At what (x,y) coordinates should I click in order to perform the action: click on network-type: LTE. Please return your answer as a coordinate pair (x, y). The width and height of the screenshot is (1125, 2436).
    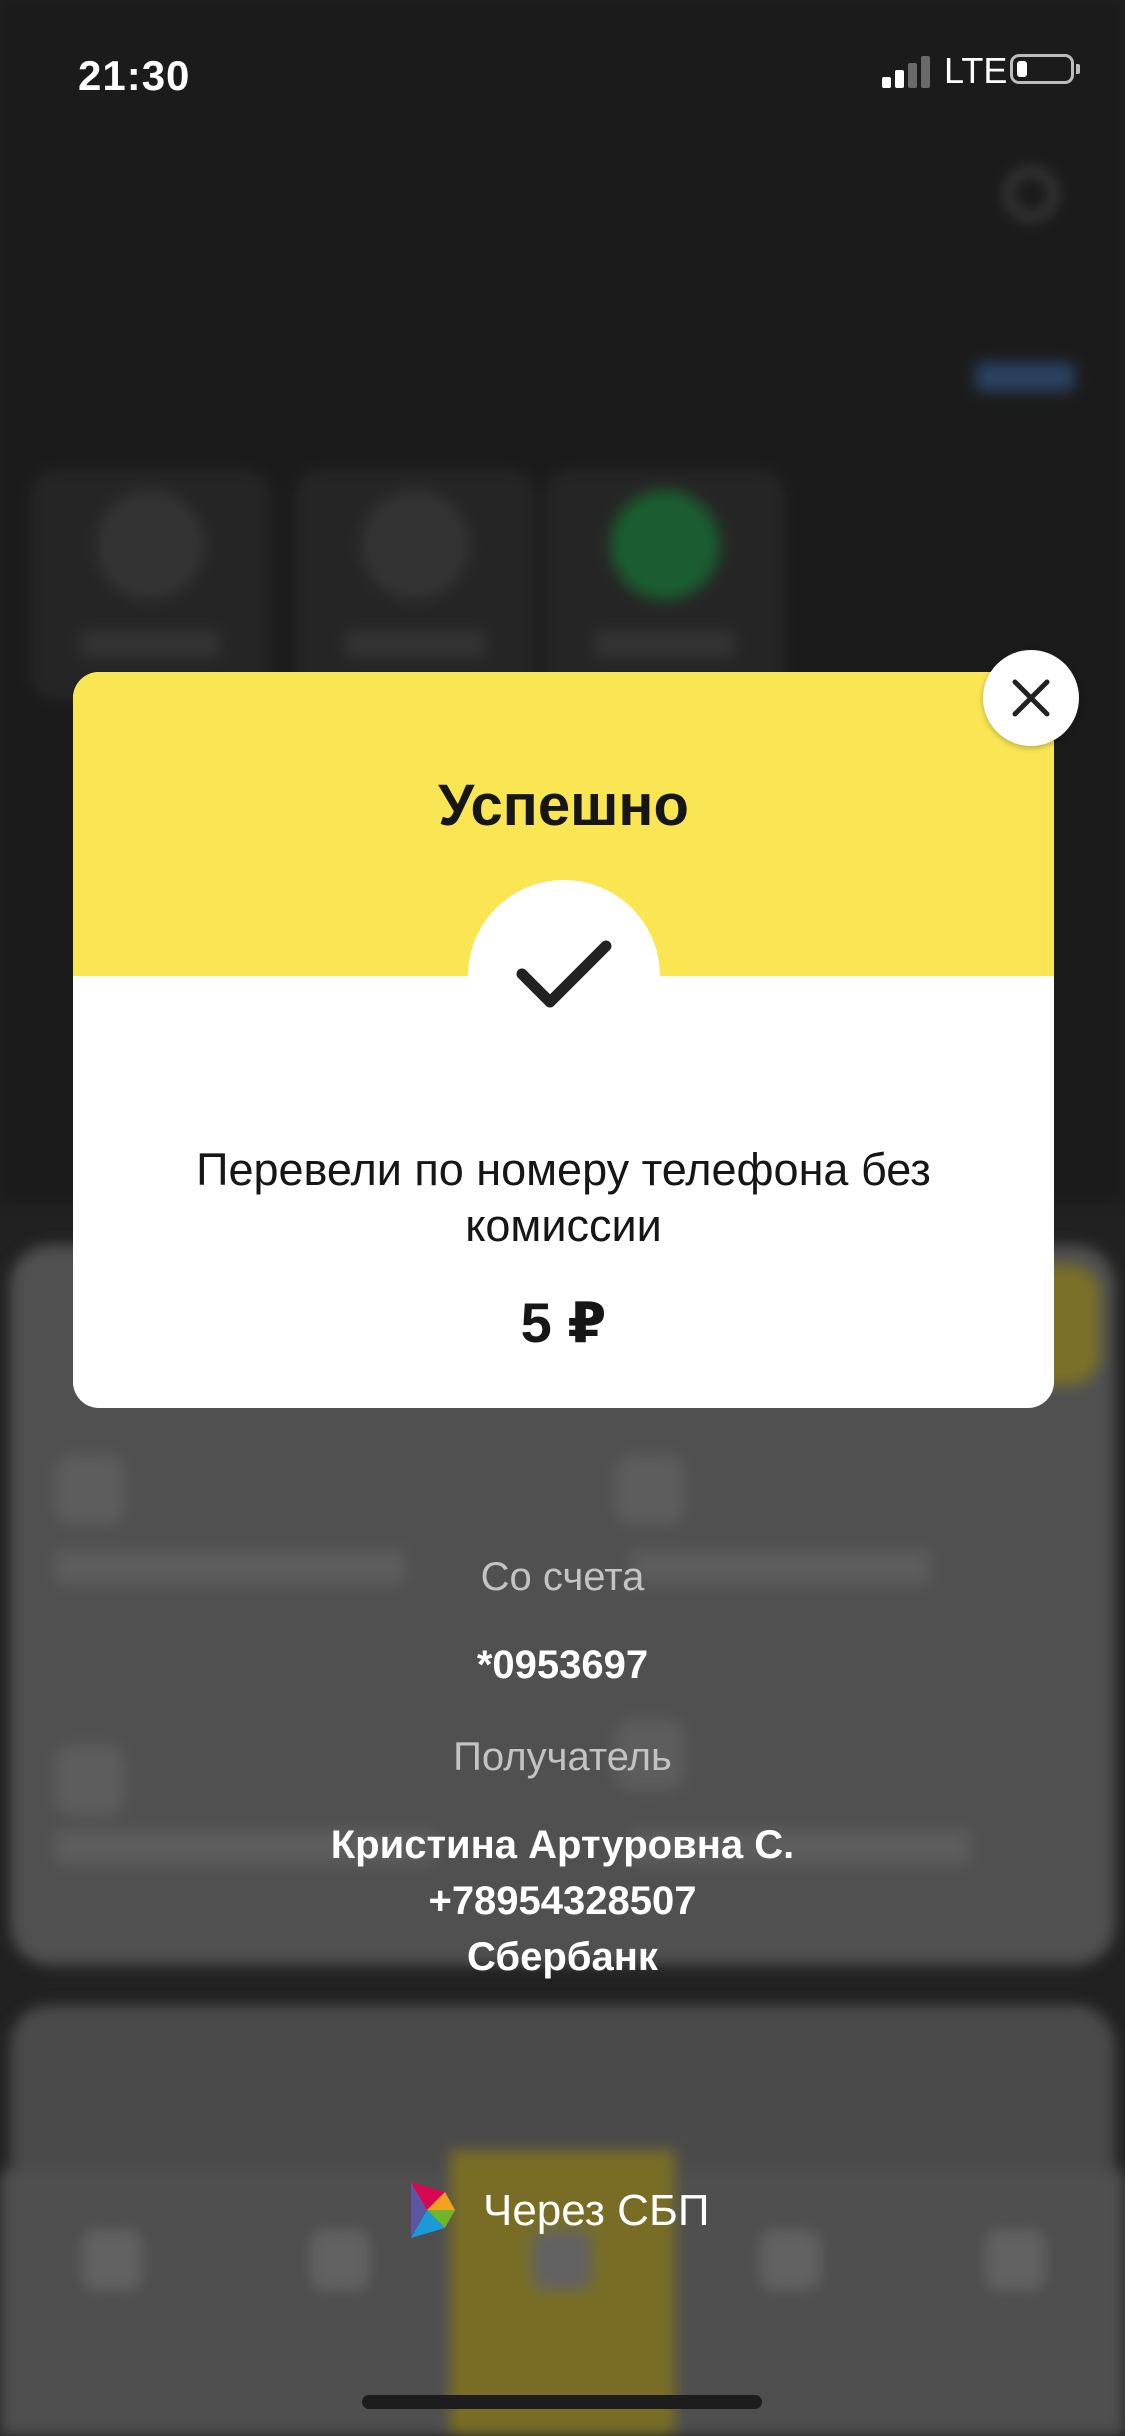
    Looking at the image, I should click on (976, 70).